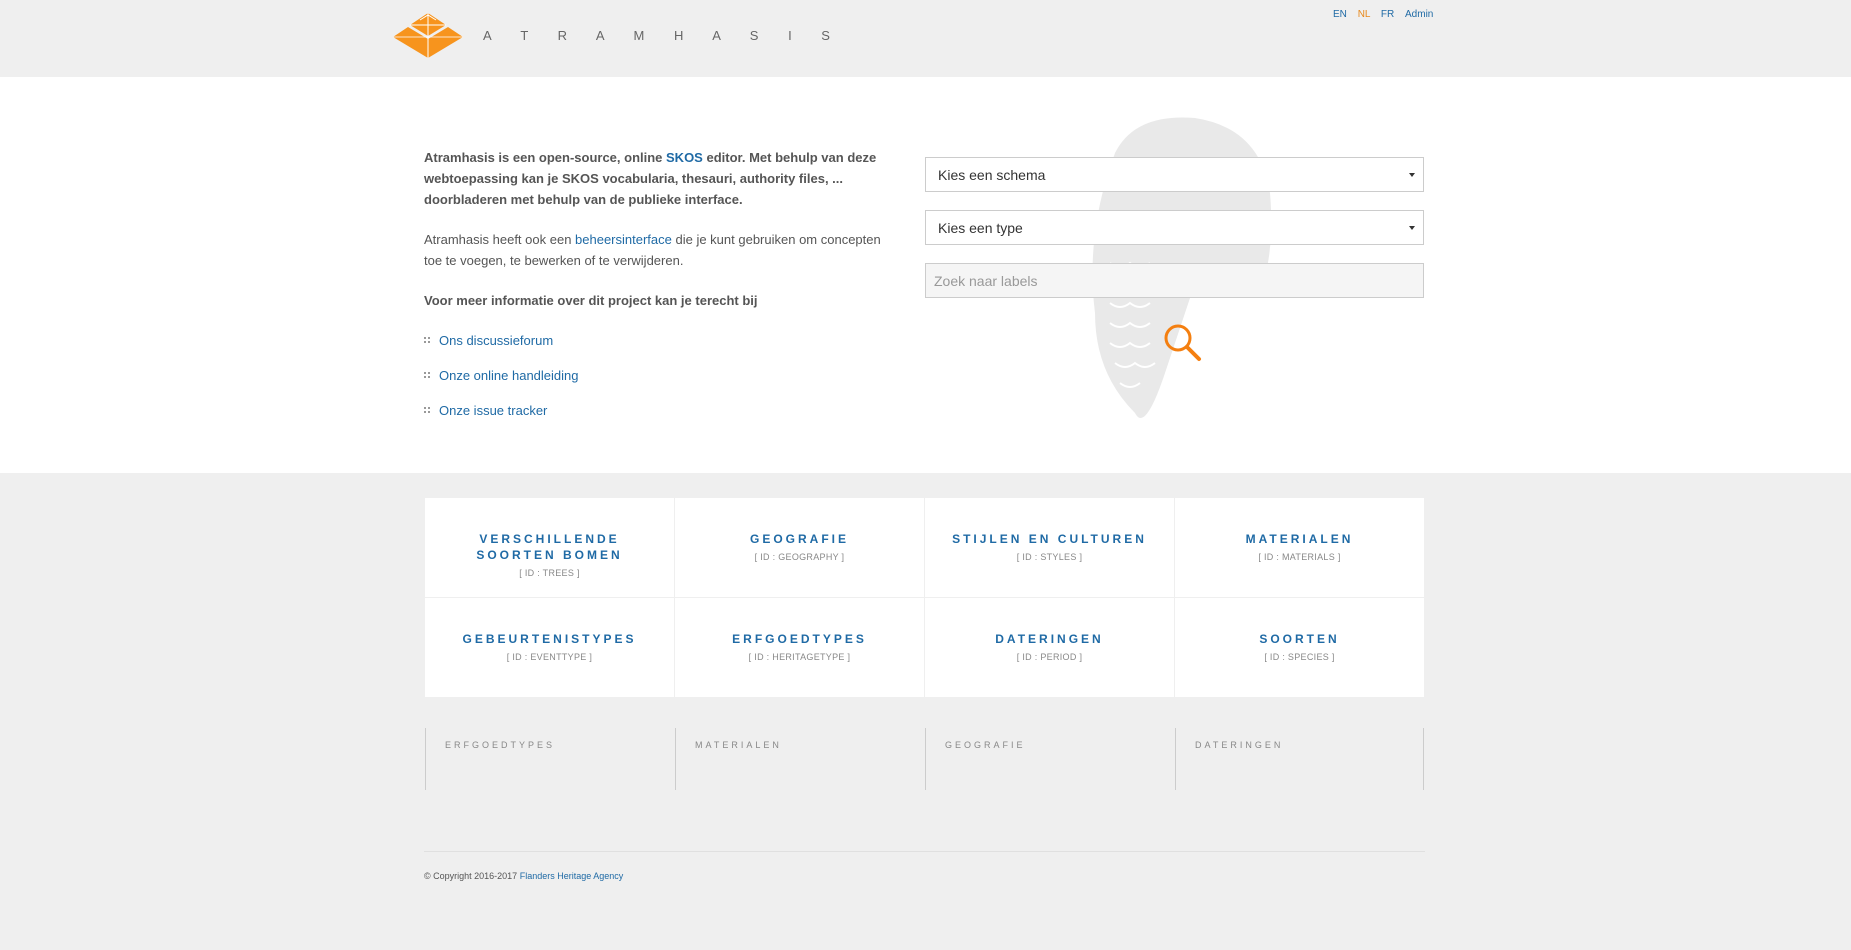  Describe the element at coordinates (1299, 647) in the screenshot. I see `scheme-card-species: SOORTEN [ ID : SPECIES ]` at that location.